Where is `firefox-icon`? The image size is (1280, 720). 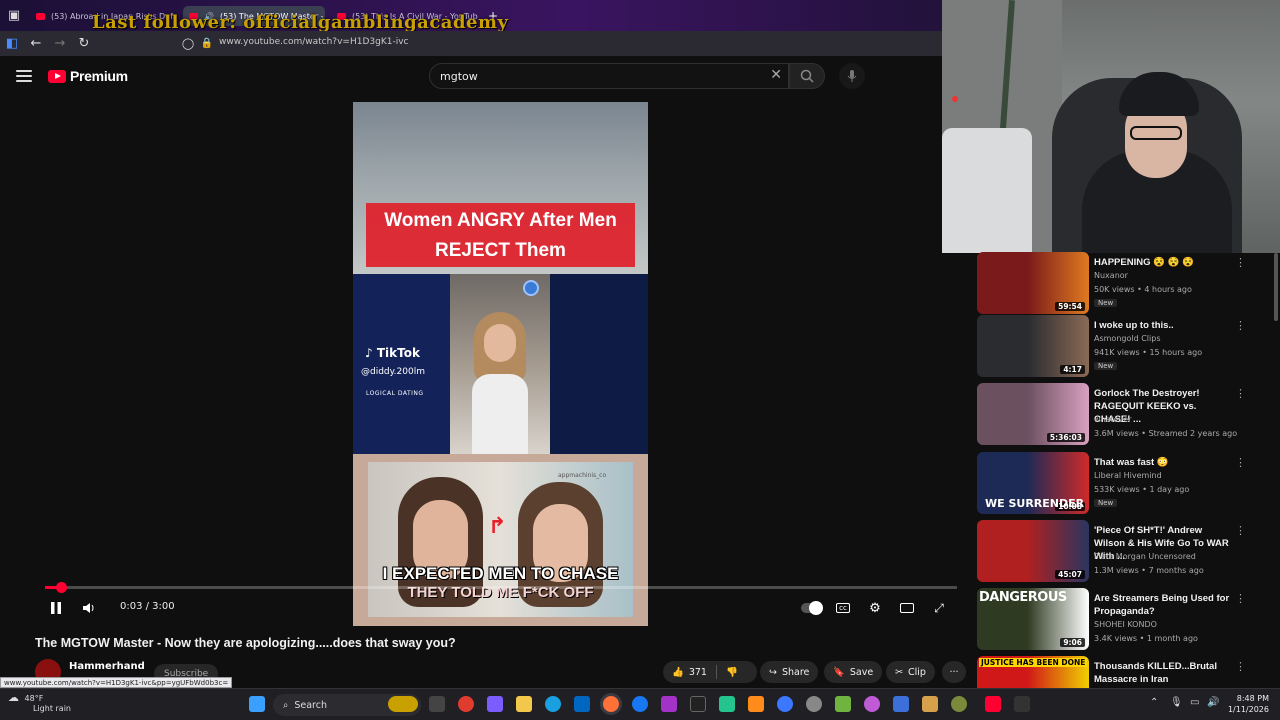
firefox-icon is located at coordinates (611, 704).